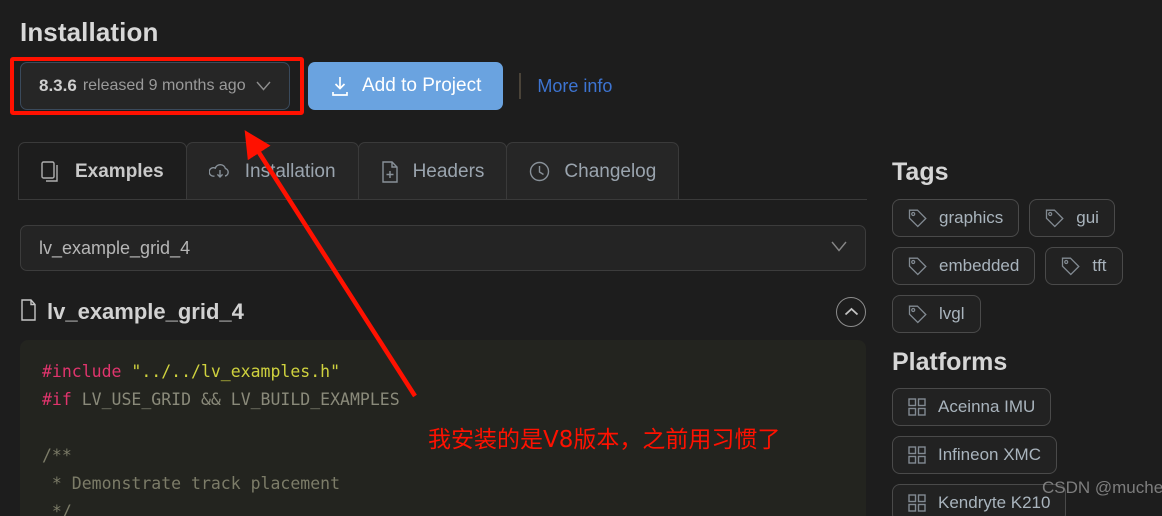 The height and width of the screenshot is (516, 1162). Describe the element at coordinates (443, 400) in the screenshot. I see `code-line: #if LV_USE_GRID && LV_BUILD_EXAMPLES` at that location.